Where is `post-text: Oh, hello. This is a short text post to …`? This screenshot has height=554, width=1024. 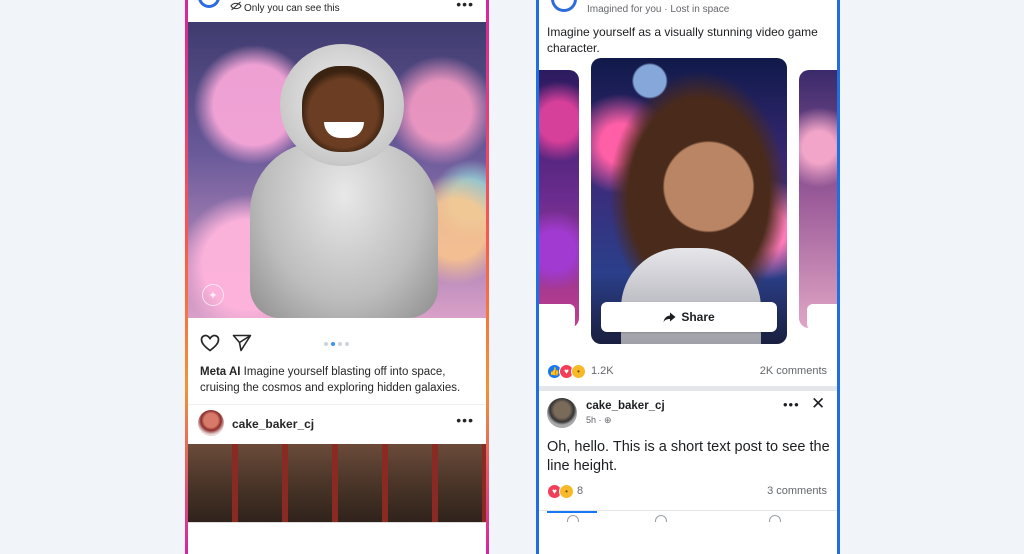 post-text: Oh, hello. This is a short text post to … is located at coordinates (688, 456).